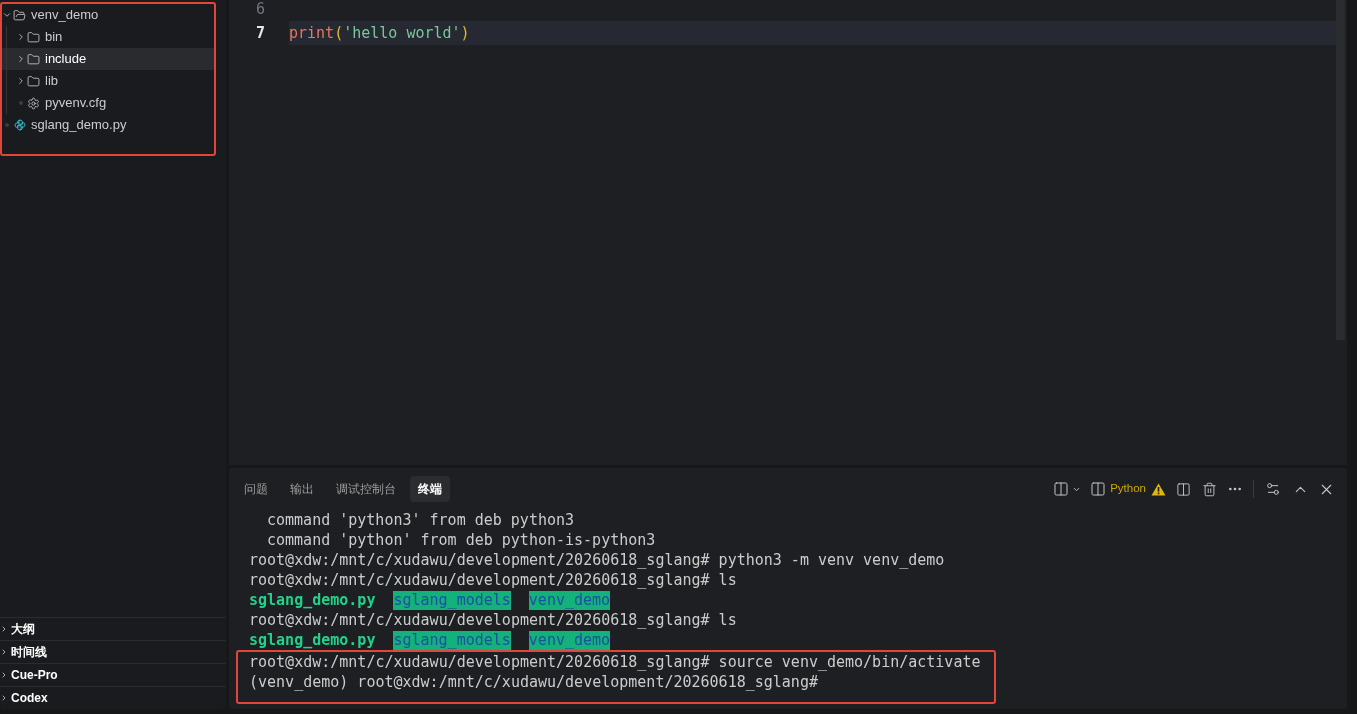 This screenshot has height=714, width=1357. Describe the element at coordinates (260, 9) in the screenshot. I see `line-number: 6` at that location.